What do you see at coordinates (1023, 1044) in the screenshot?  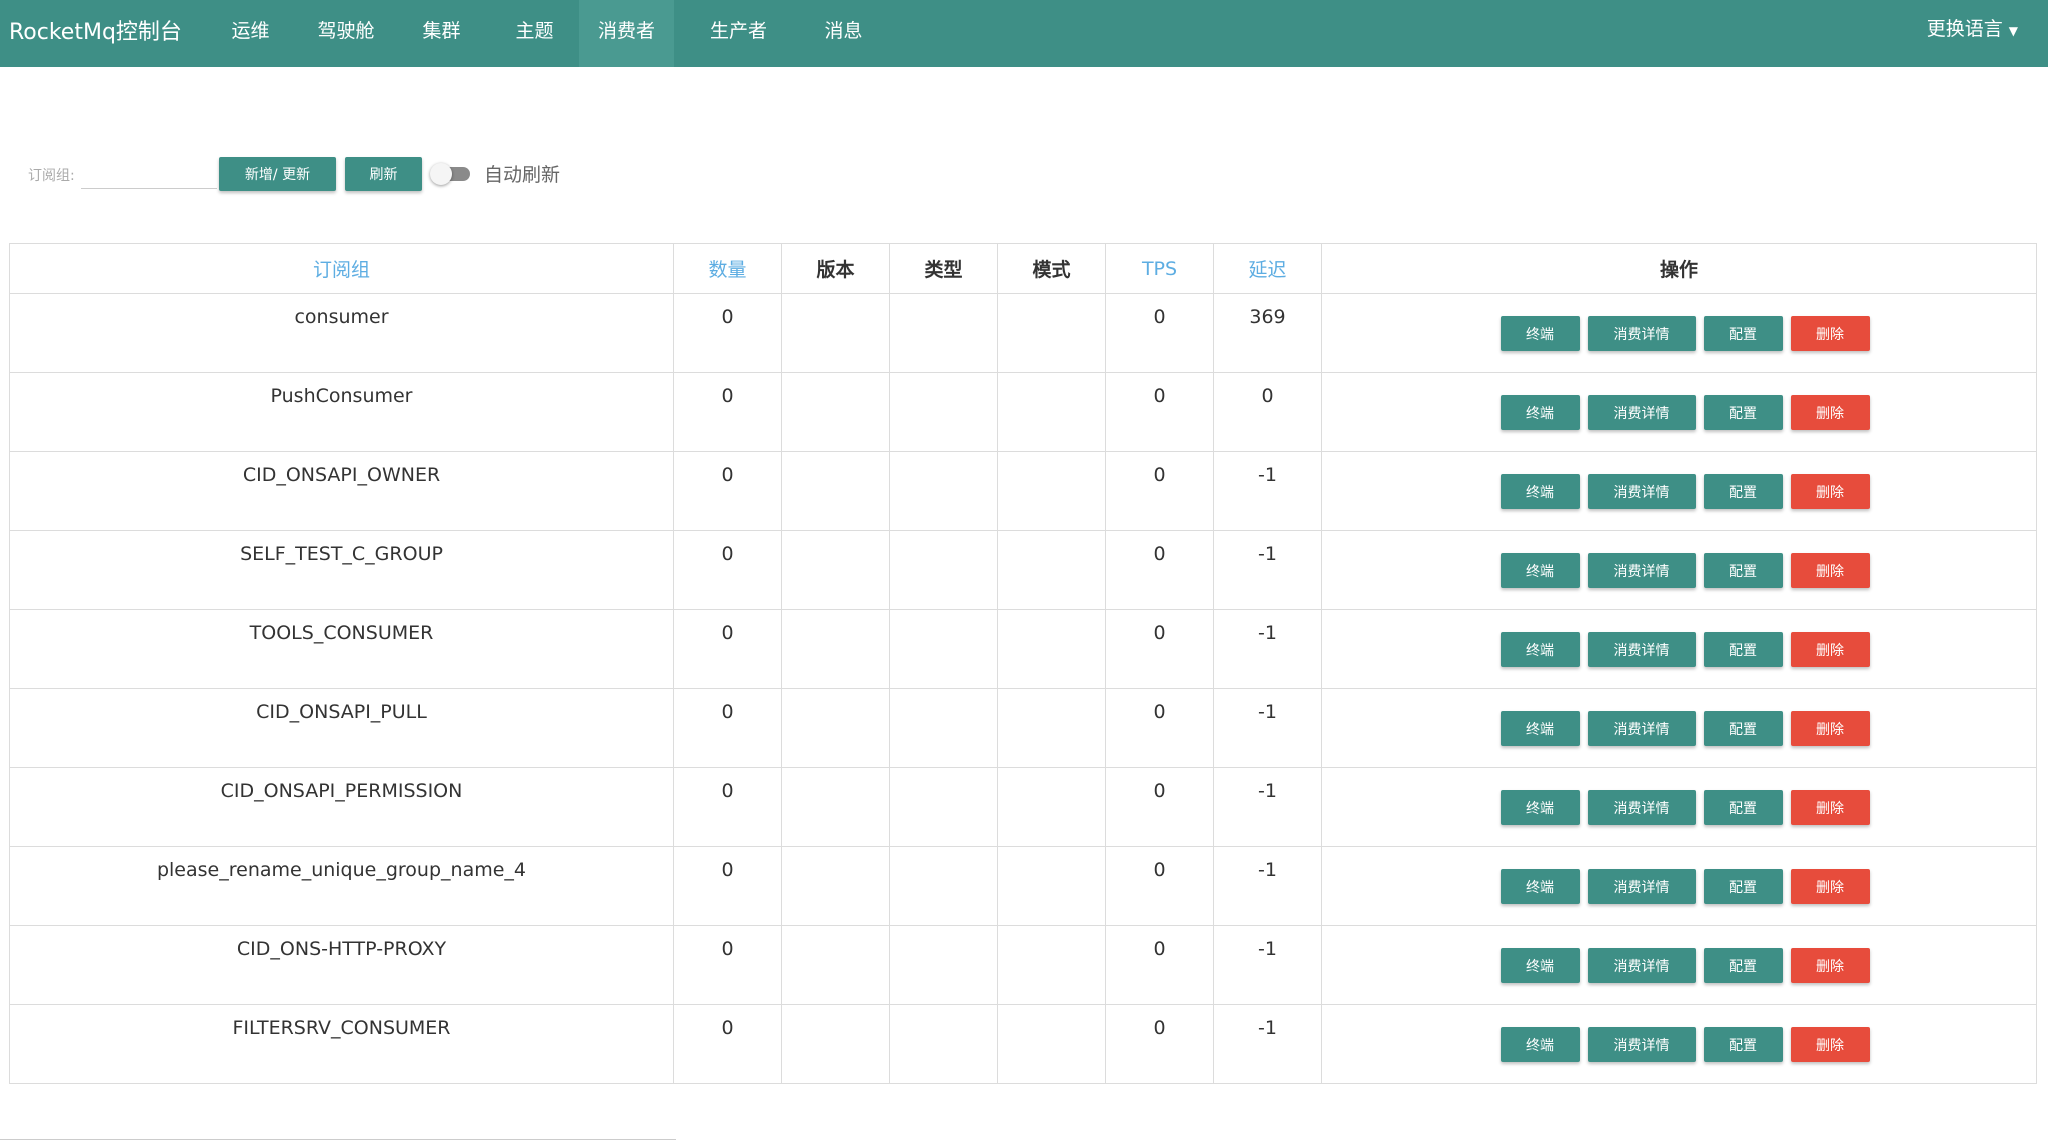 I see `table-row: FILTERSRV_CONSUMER 0 0 -1 终端 消费详情 配置 删除` at bounding box center [1023, 1044].